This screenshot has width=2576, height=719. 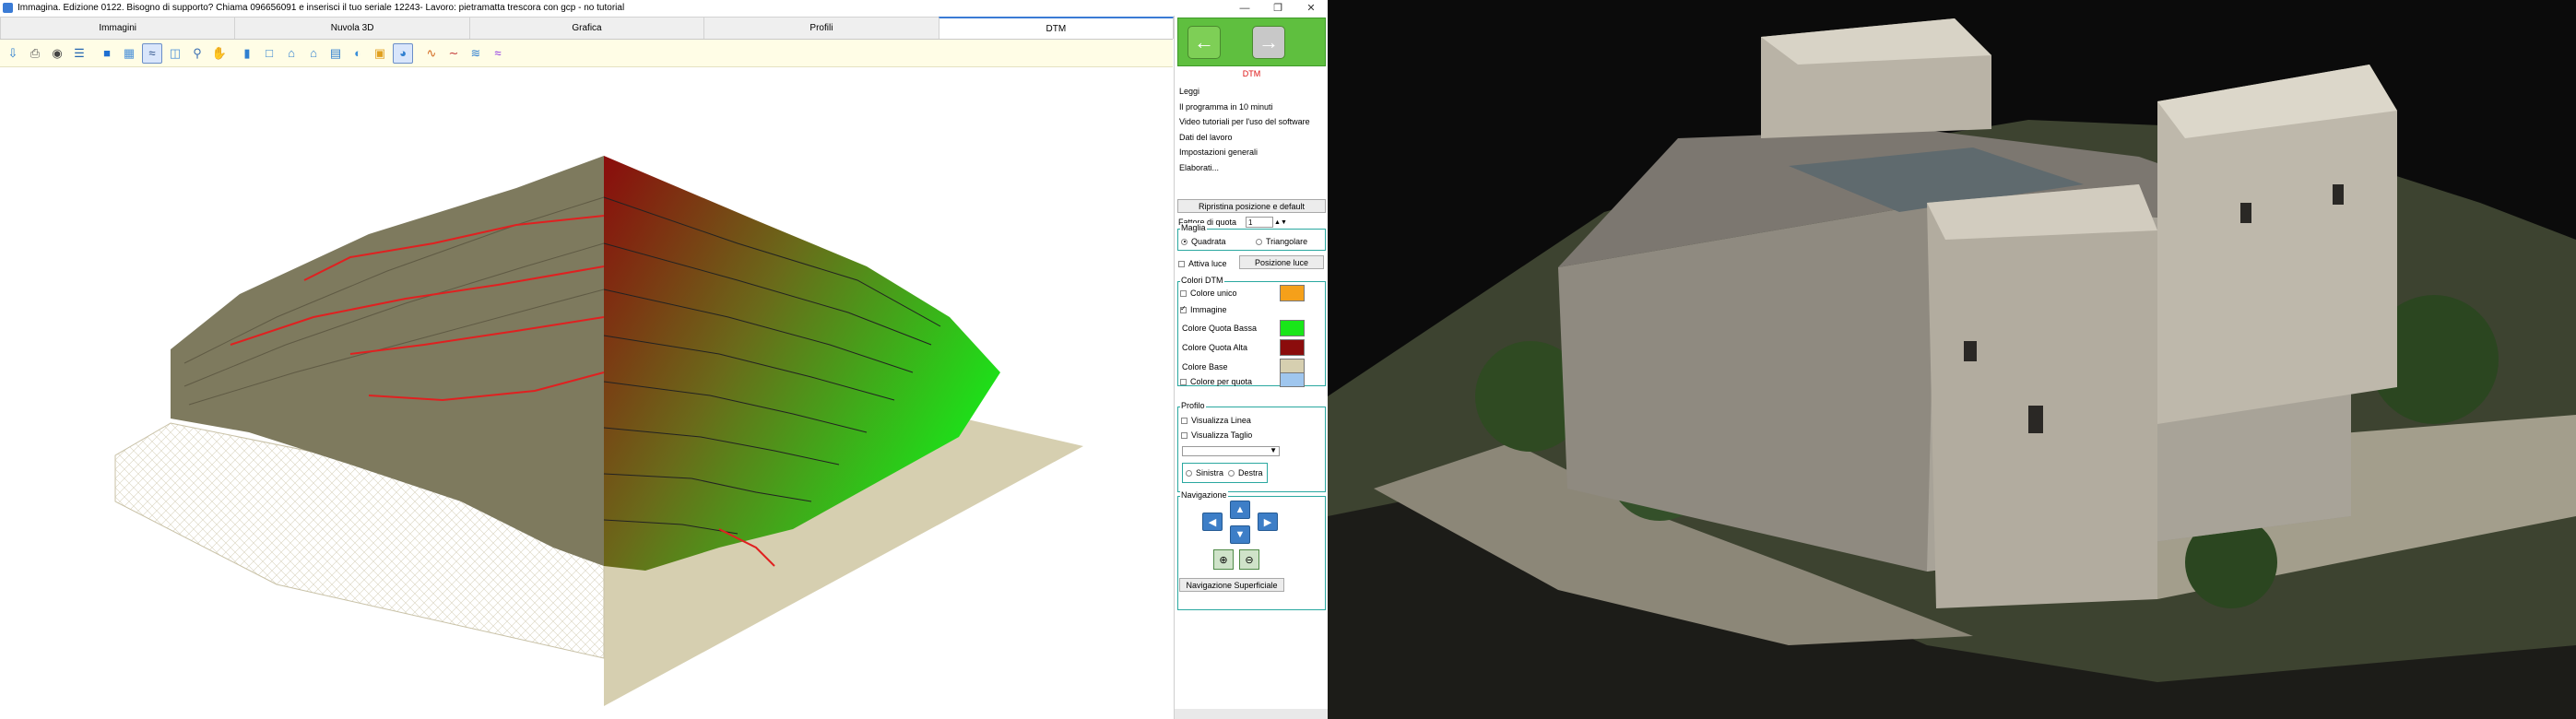 What do you see at coordinates (1210, 472) in the screenshot?
I see `sinistra-label: Sinistra` at bounding box center [1210, 472].